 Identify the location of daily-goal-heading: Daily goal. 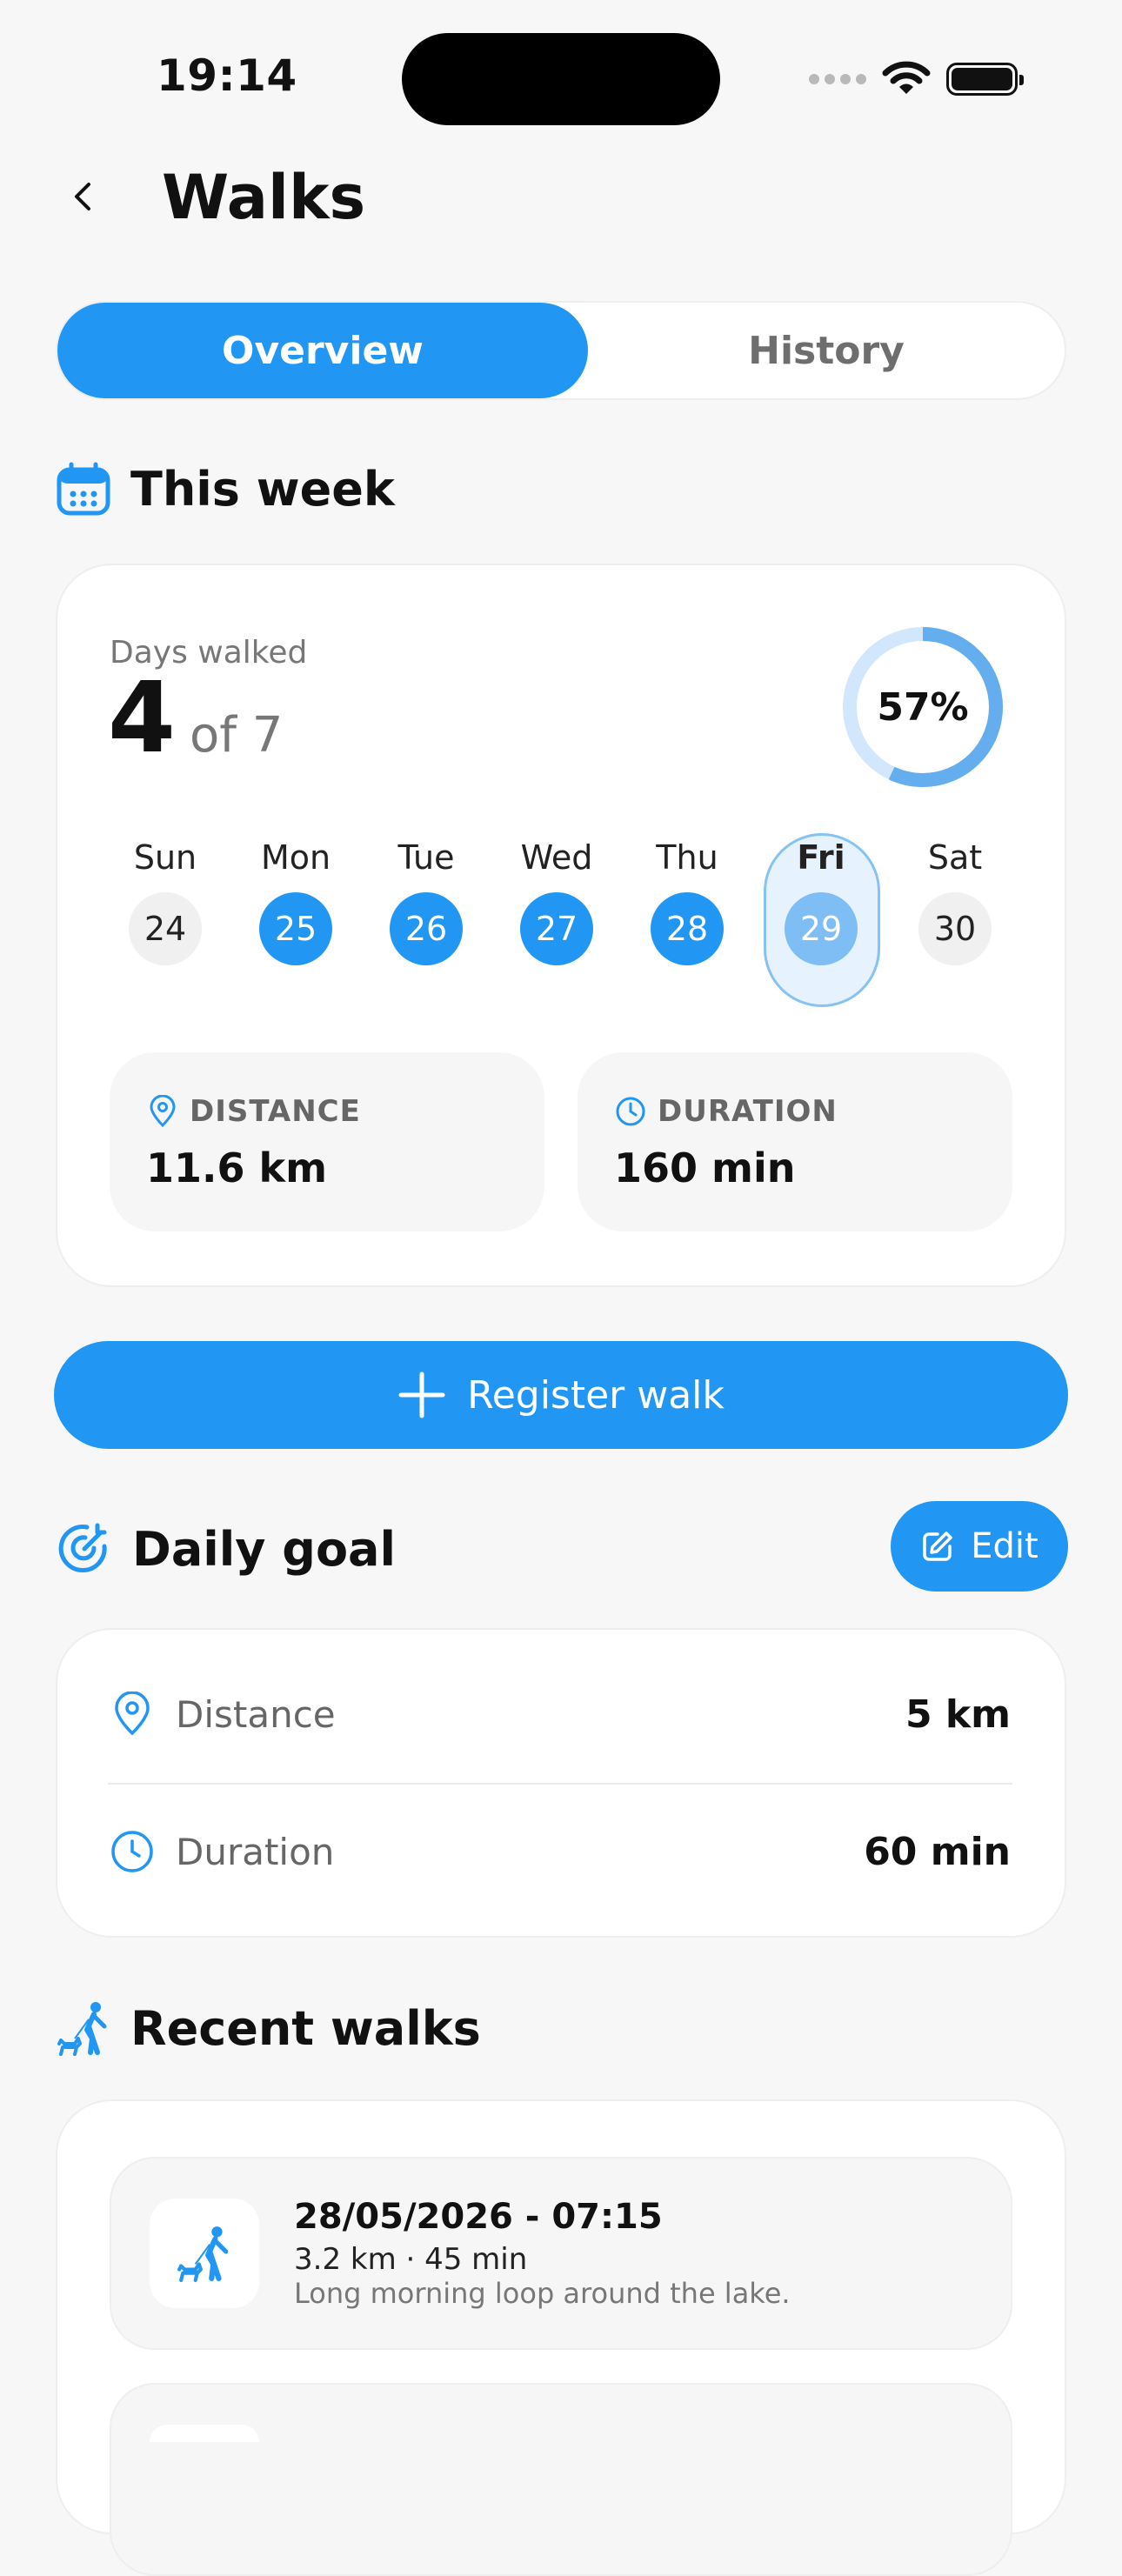
(226, 1549).